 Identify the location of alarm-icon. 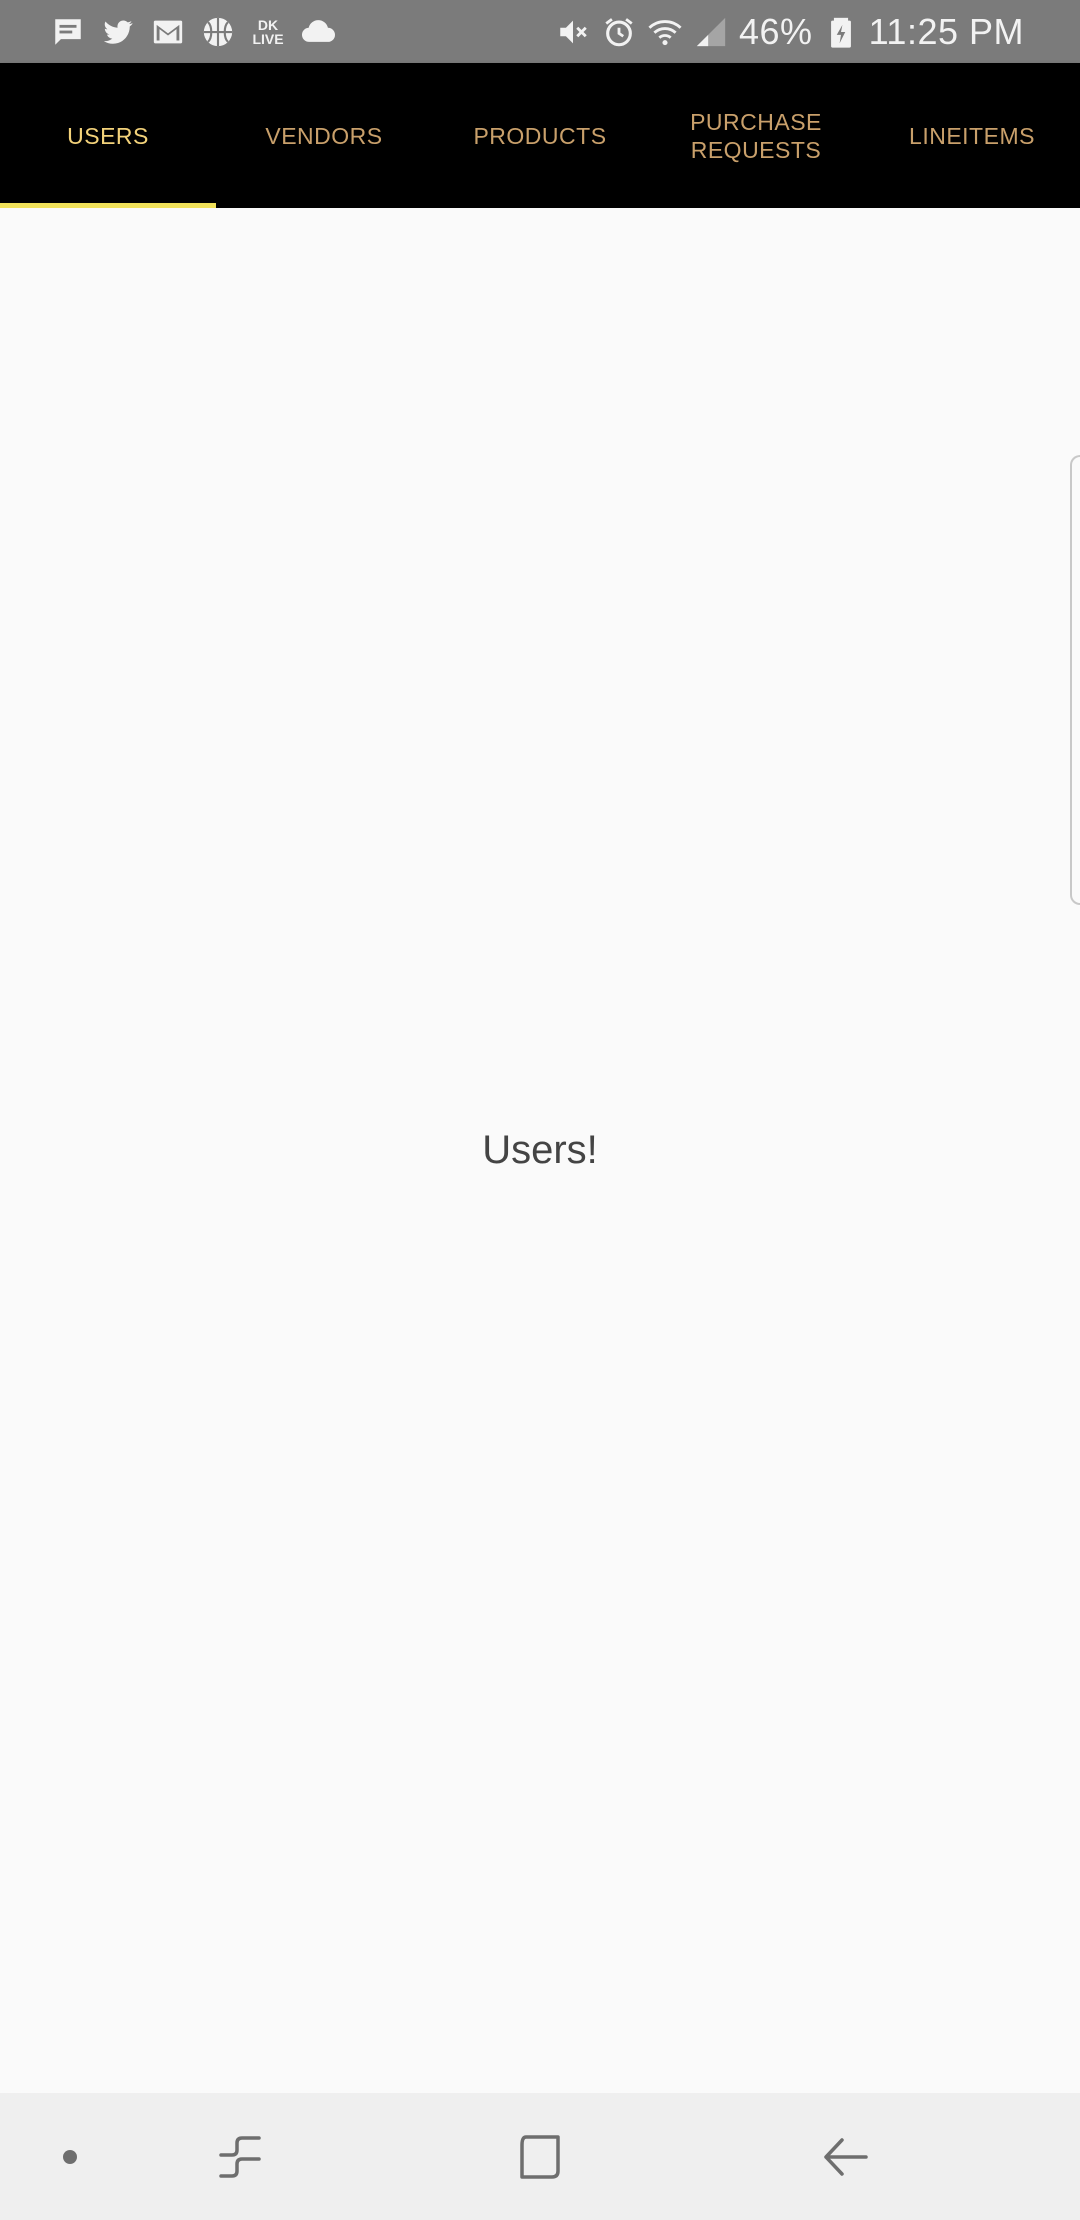
(619, 32).